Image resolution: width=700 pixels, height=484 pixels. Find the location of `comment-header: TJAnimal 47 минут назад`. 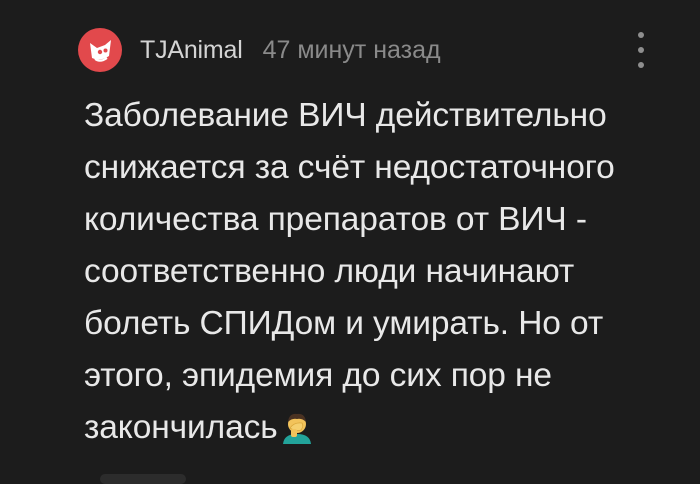

comment-header: TJAnimal 47 минут назад is located at coordinates (259, 50).